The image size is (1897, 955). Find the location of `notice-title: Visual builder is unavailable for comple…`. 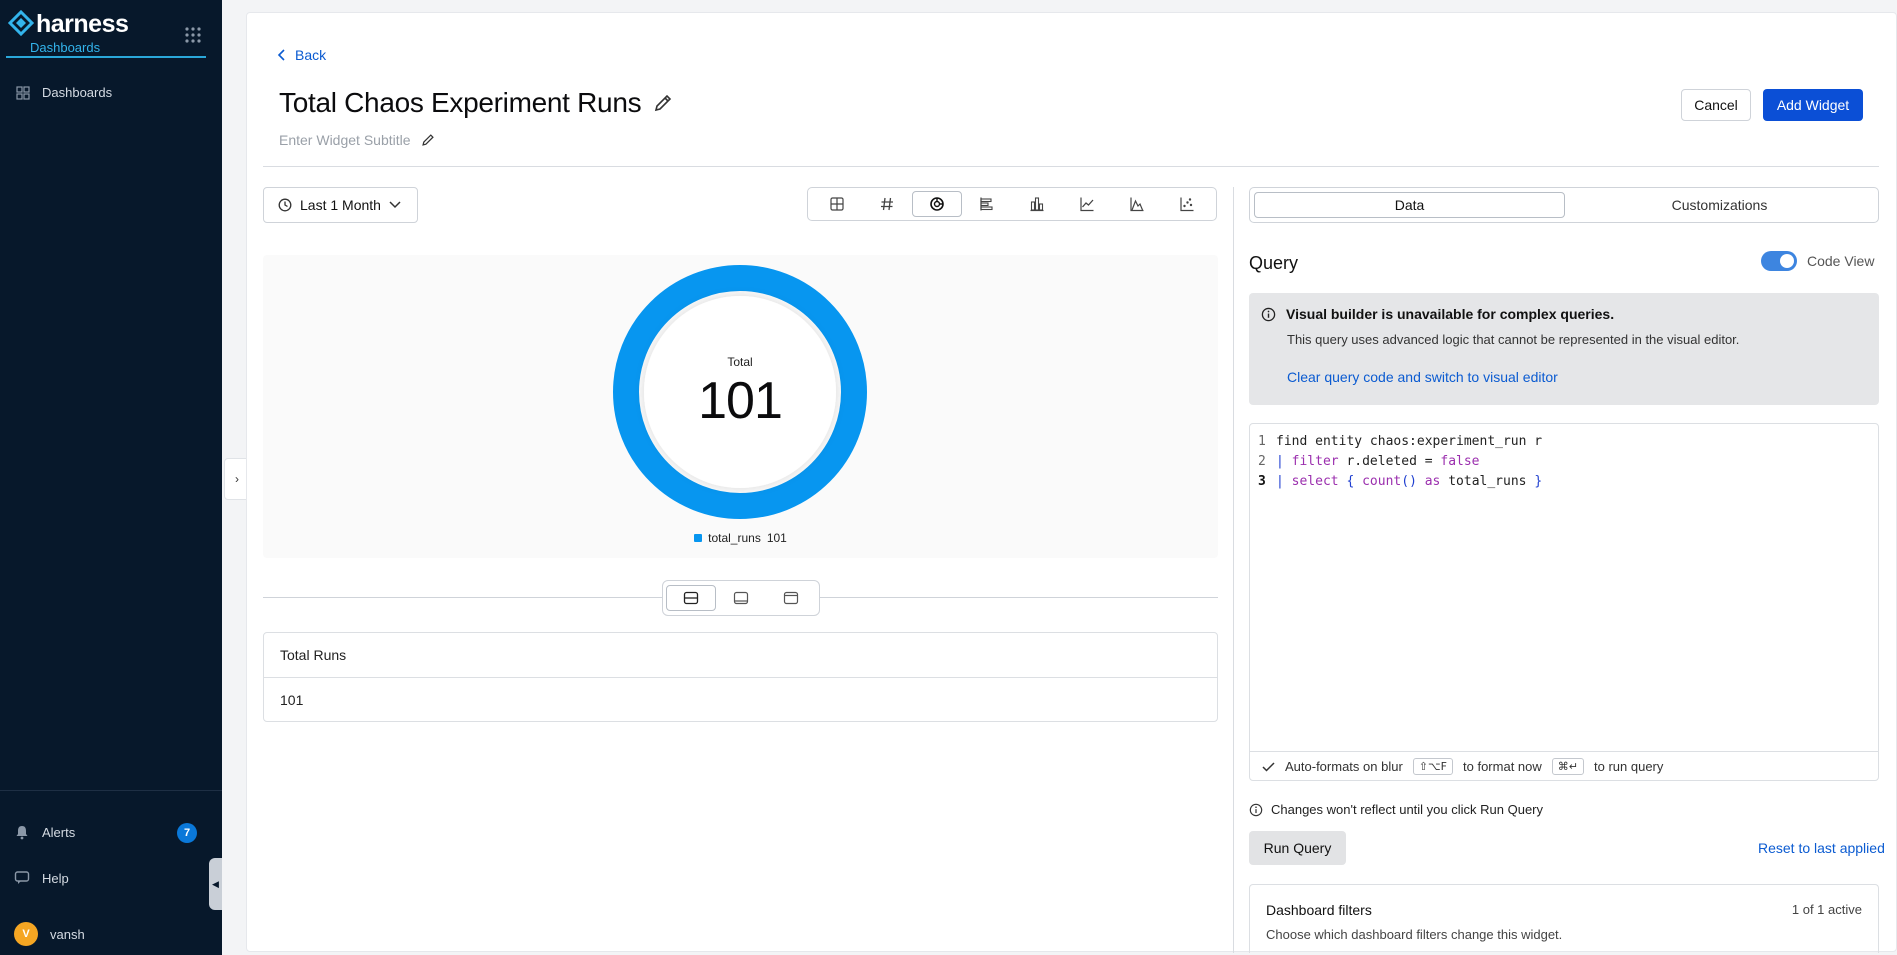

notice-title: Visual builder is unavailable for comple… is located at coordinates (1450, 314).